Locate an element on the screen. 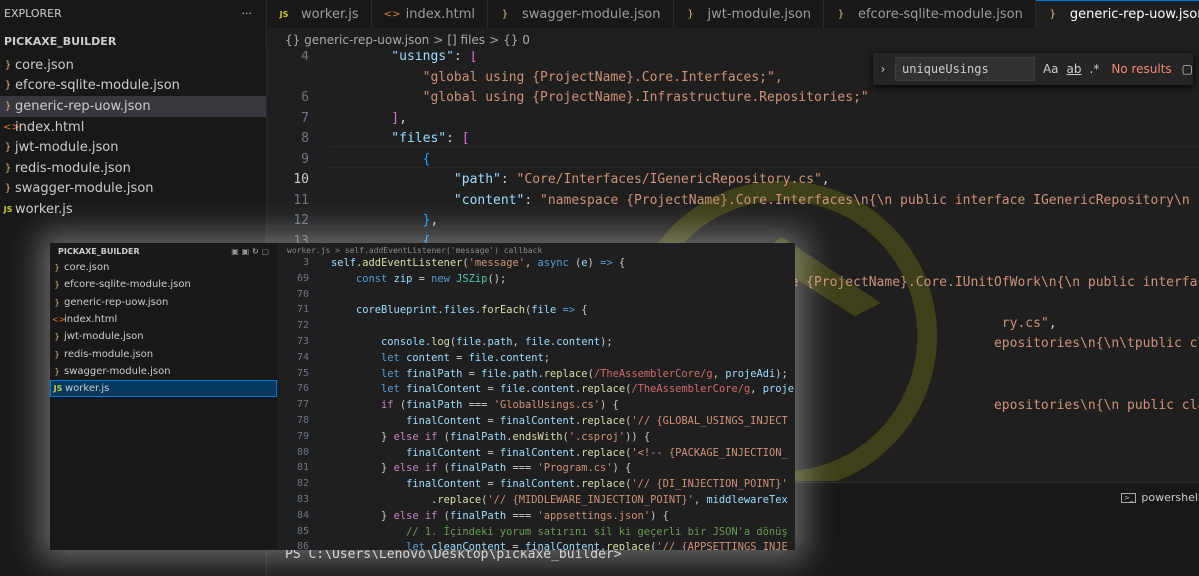 The height and width of the screenshot is (576, 1199). tab-generic-rep-uow-json: }generic-rep-uow.json✕ is located at coordinates (1117, 14).